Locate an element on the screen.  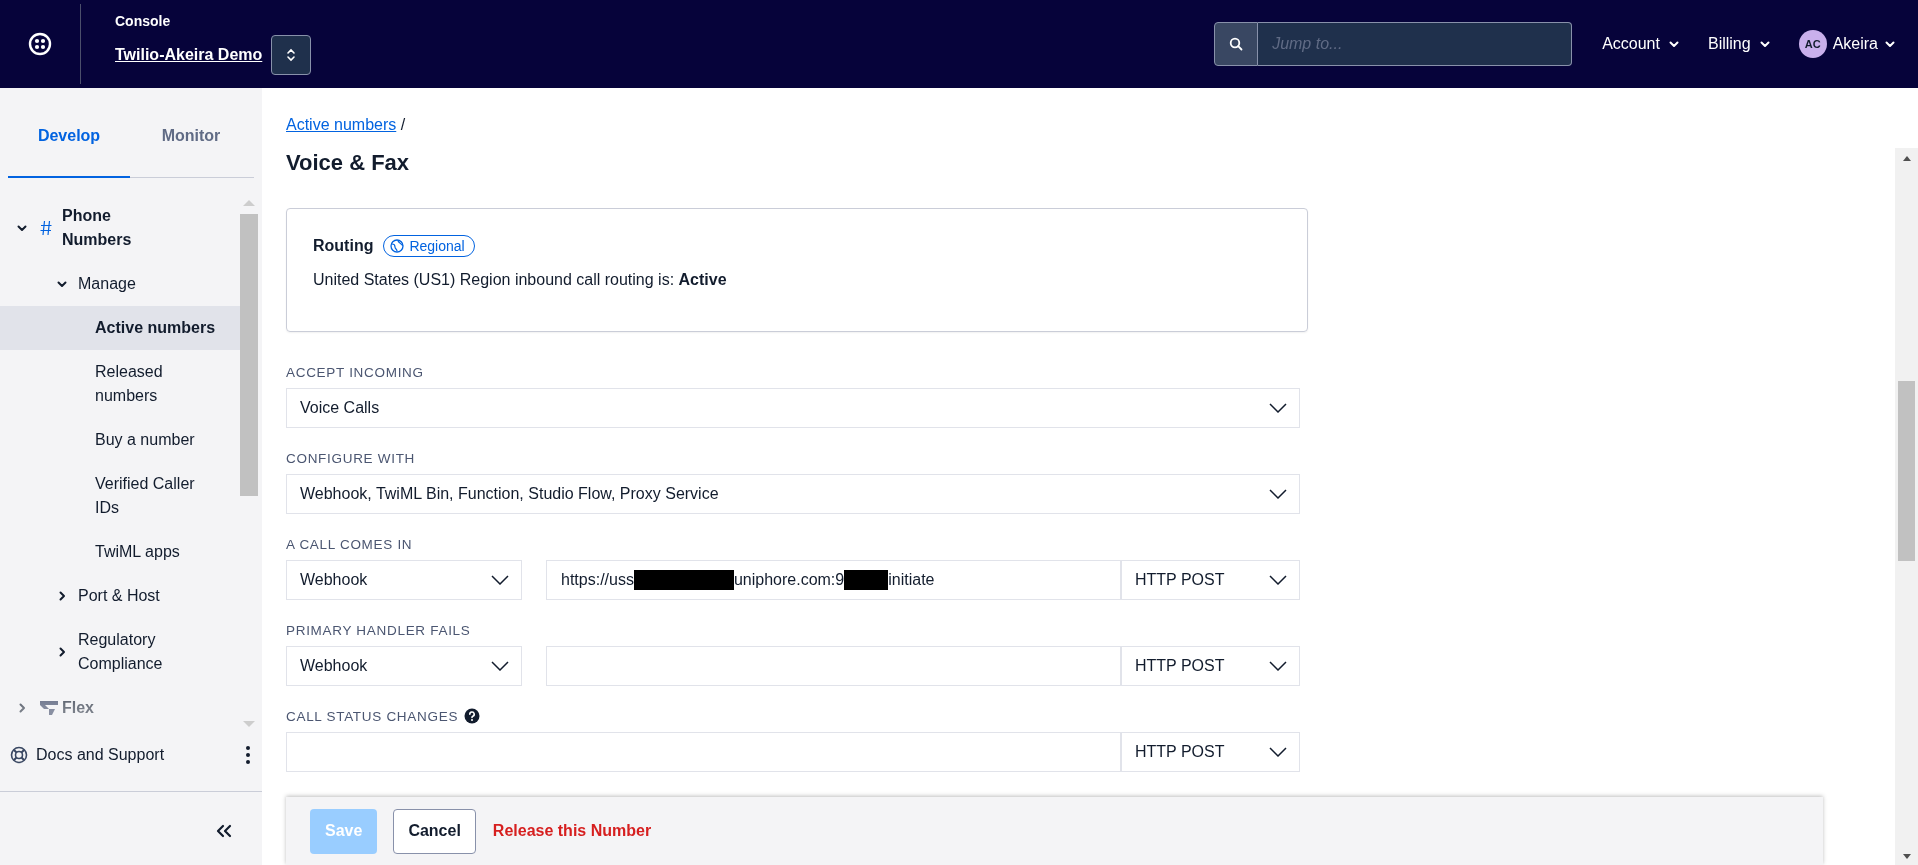
field-label: A CALL COMES IN is located at coordinates (349, 544).